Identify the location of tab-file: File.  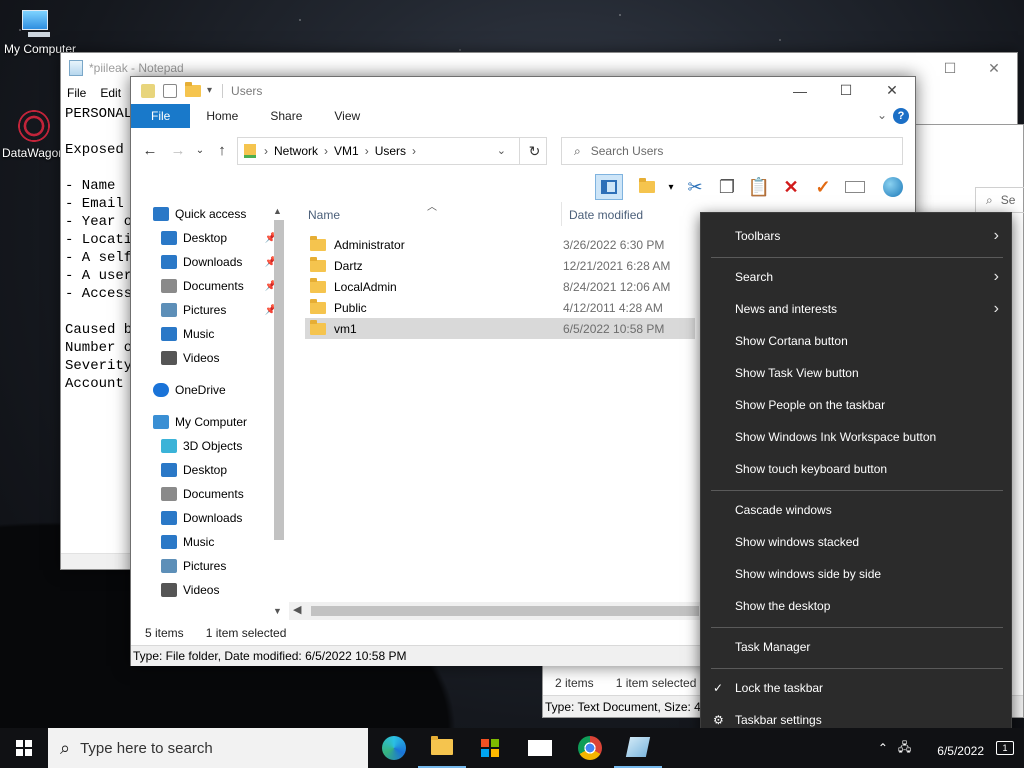
(161, 116).